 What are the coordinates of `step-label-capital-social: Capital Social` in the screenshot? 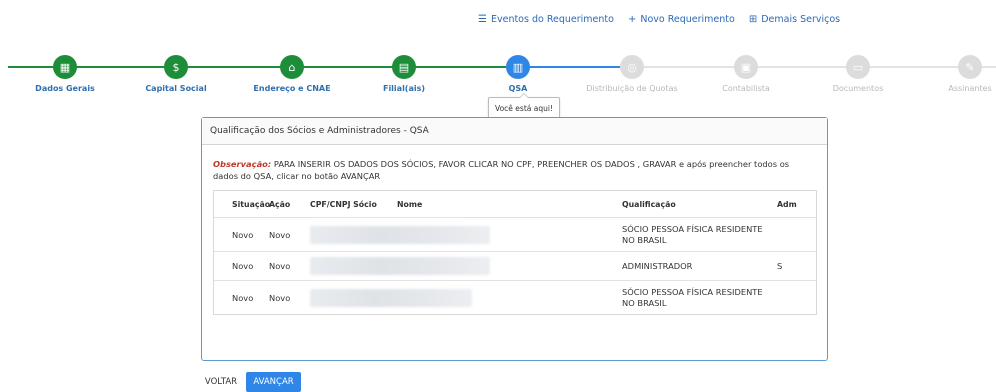 It's located at (176, 88).